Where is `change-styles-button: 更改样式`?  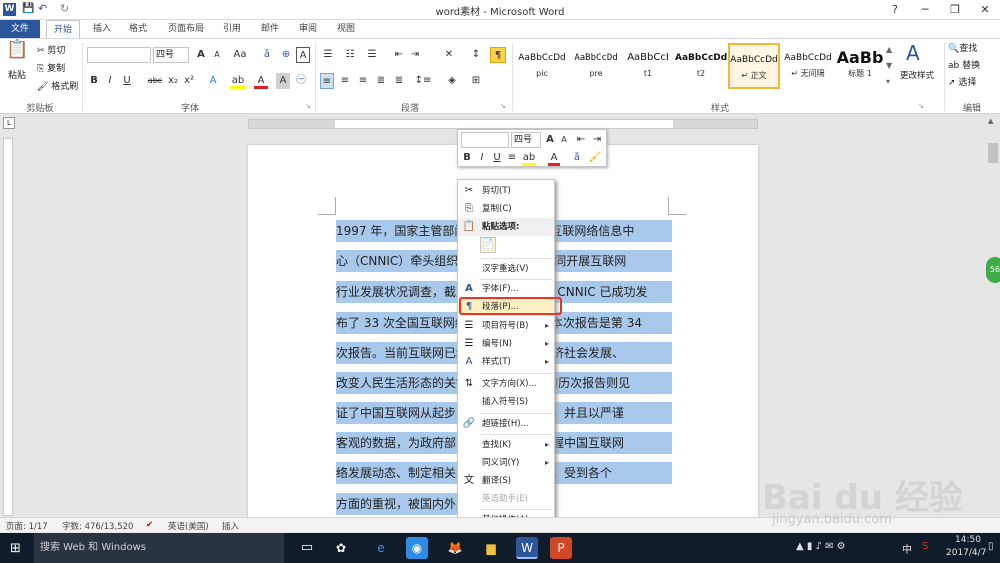 change-styles-button: 更改样式 is located at coordinates (917, 76).